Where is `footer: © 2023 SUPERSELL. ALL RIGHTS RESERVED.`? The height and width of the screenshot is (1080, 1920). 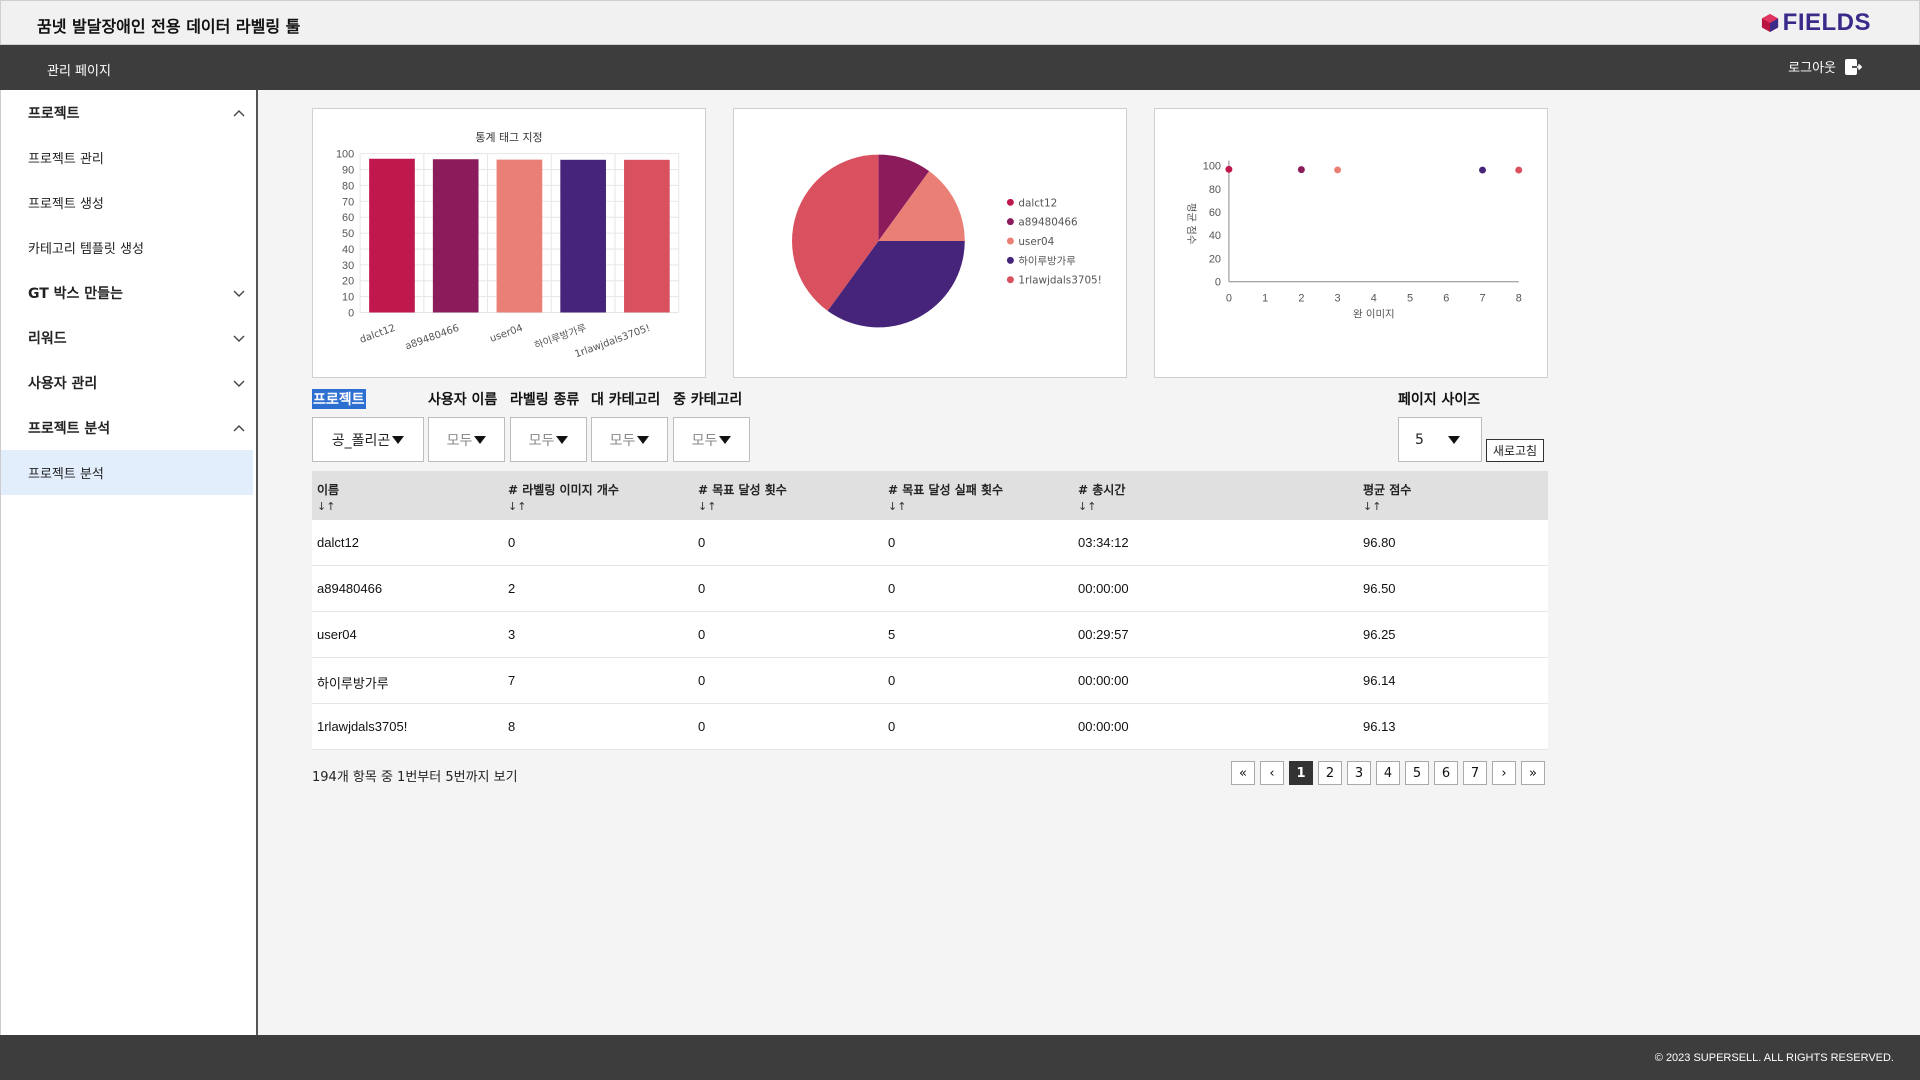
footer: © 2023 SUPERSELL. ALL RIGHTS RESERVED. is located at coordinates (960, 1057).